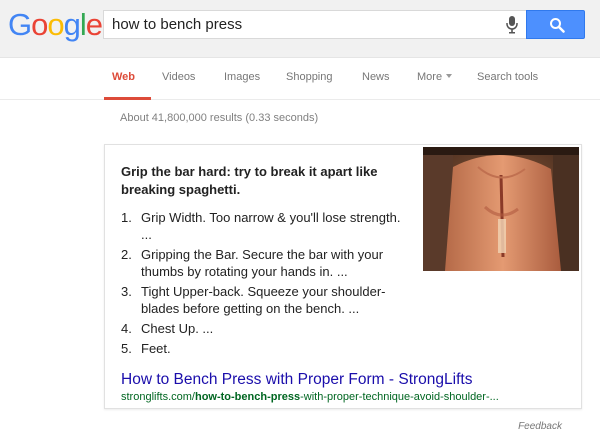 The height and width of the screenshot is (447, 600). Describe the element at coordinates (126, 254) in the screenshot. I see `step-number: 2.` at that location.